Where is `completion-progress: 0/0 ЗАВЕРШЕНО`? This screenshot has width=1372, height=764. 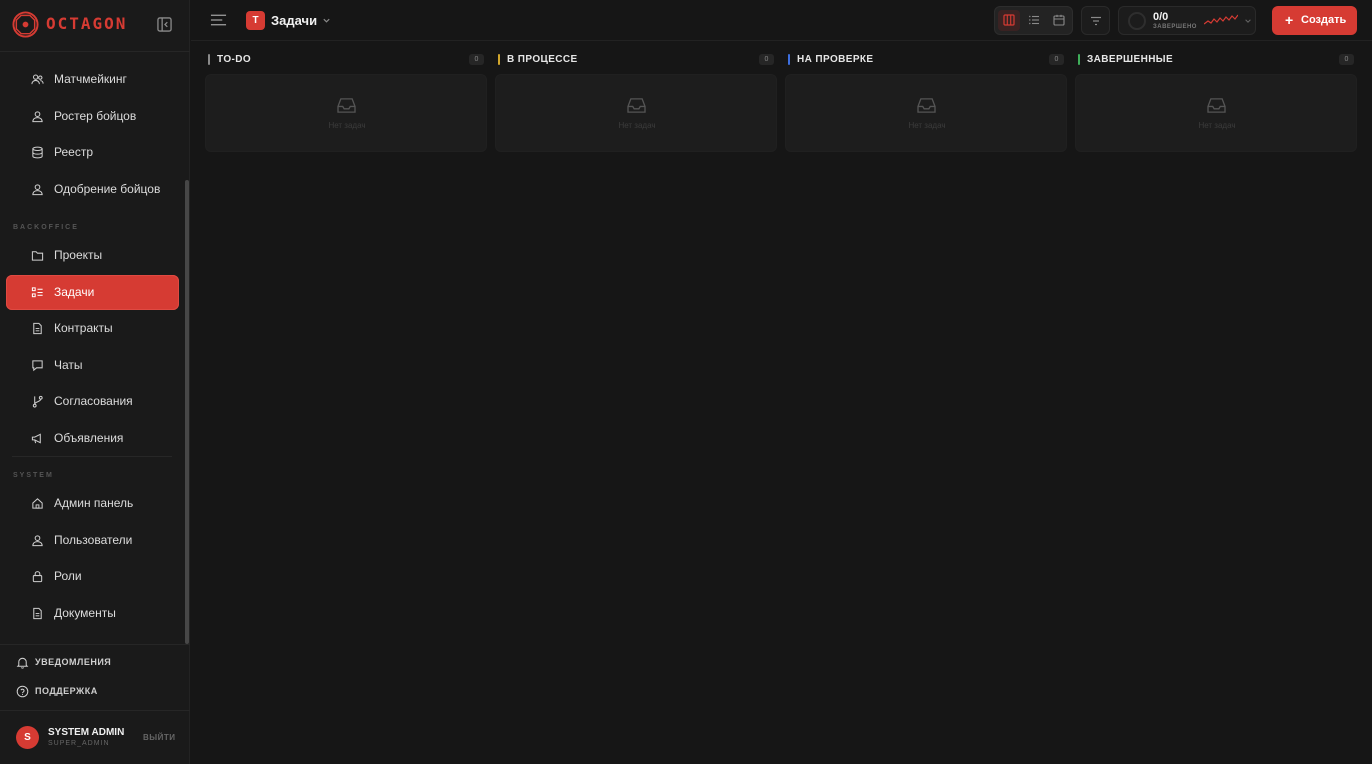 completion-progress: 0/0 ЗАВЕРШЕНО is located at coordinates (1187, 20).